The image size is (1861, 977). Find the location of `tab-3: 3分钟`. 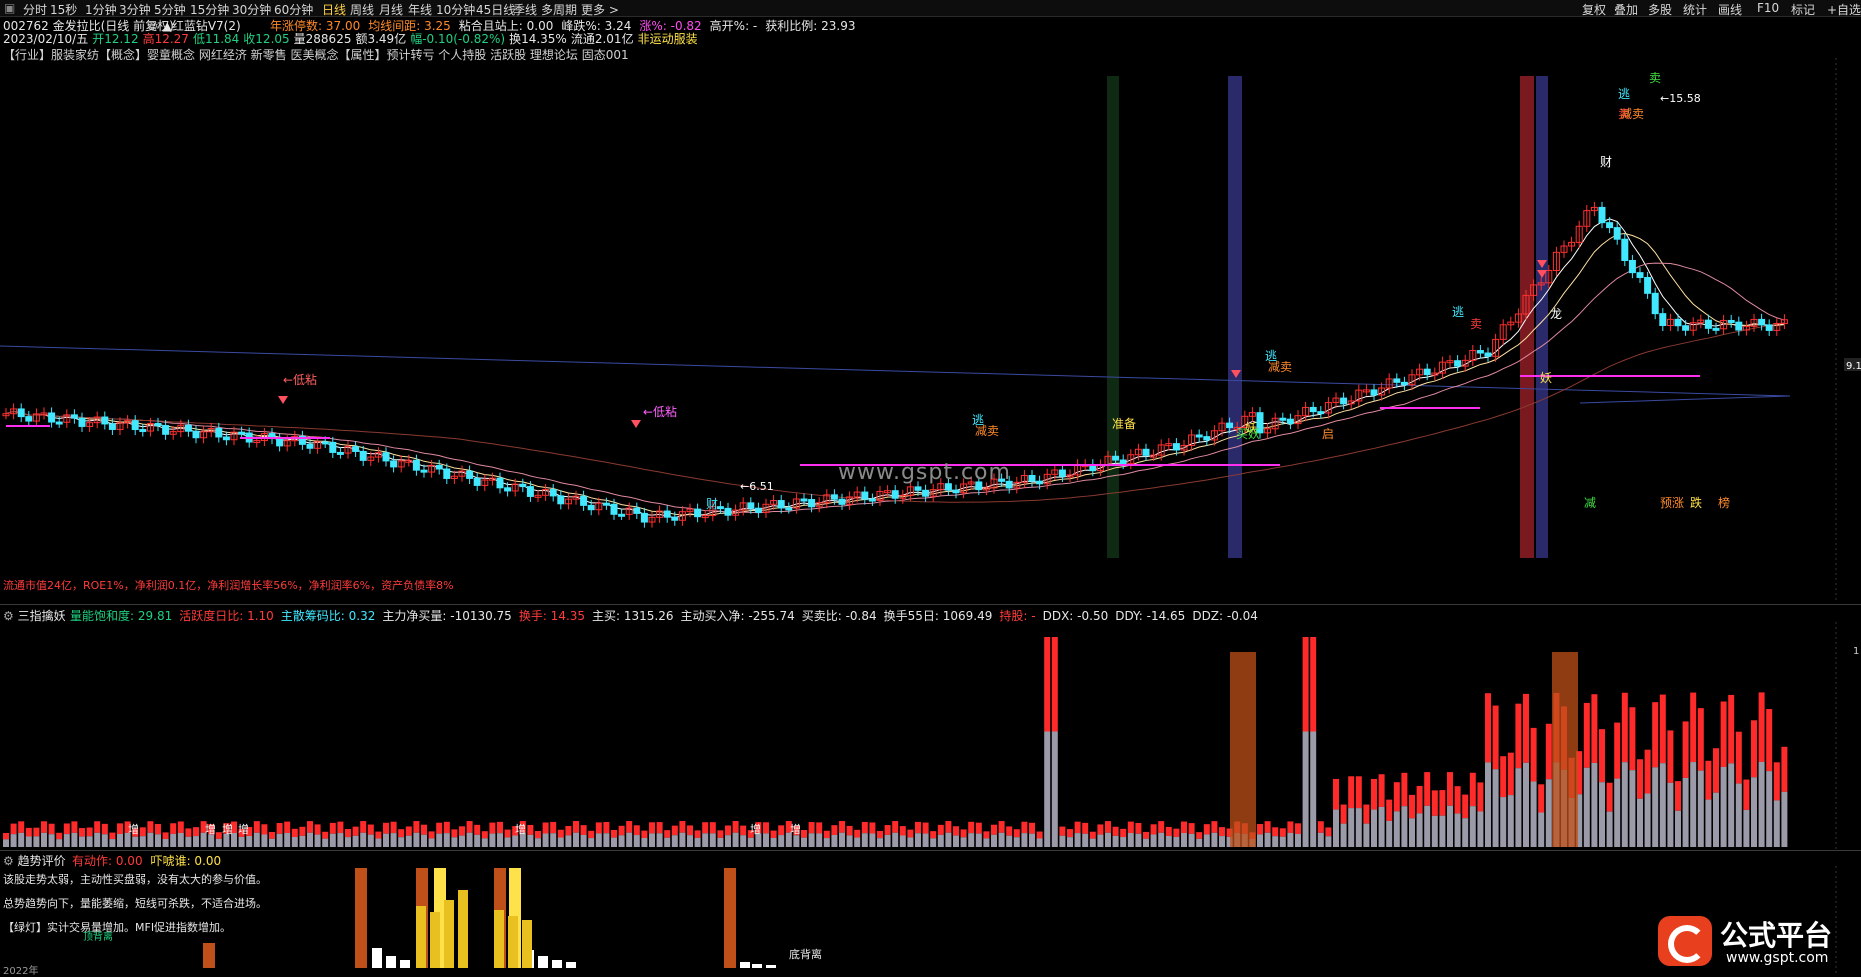

tab-3: 3分钟 is located at coordinates (135, 9).